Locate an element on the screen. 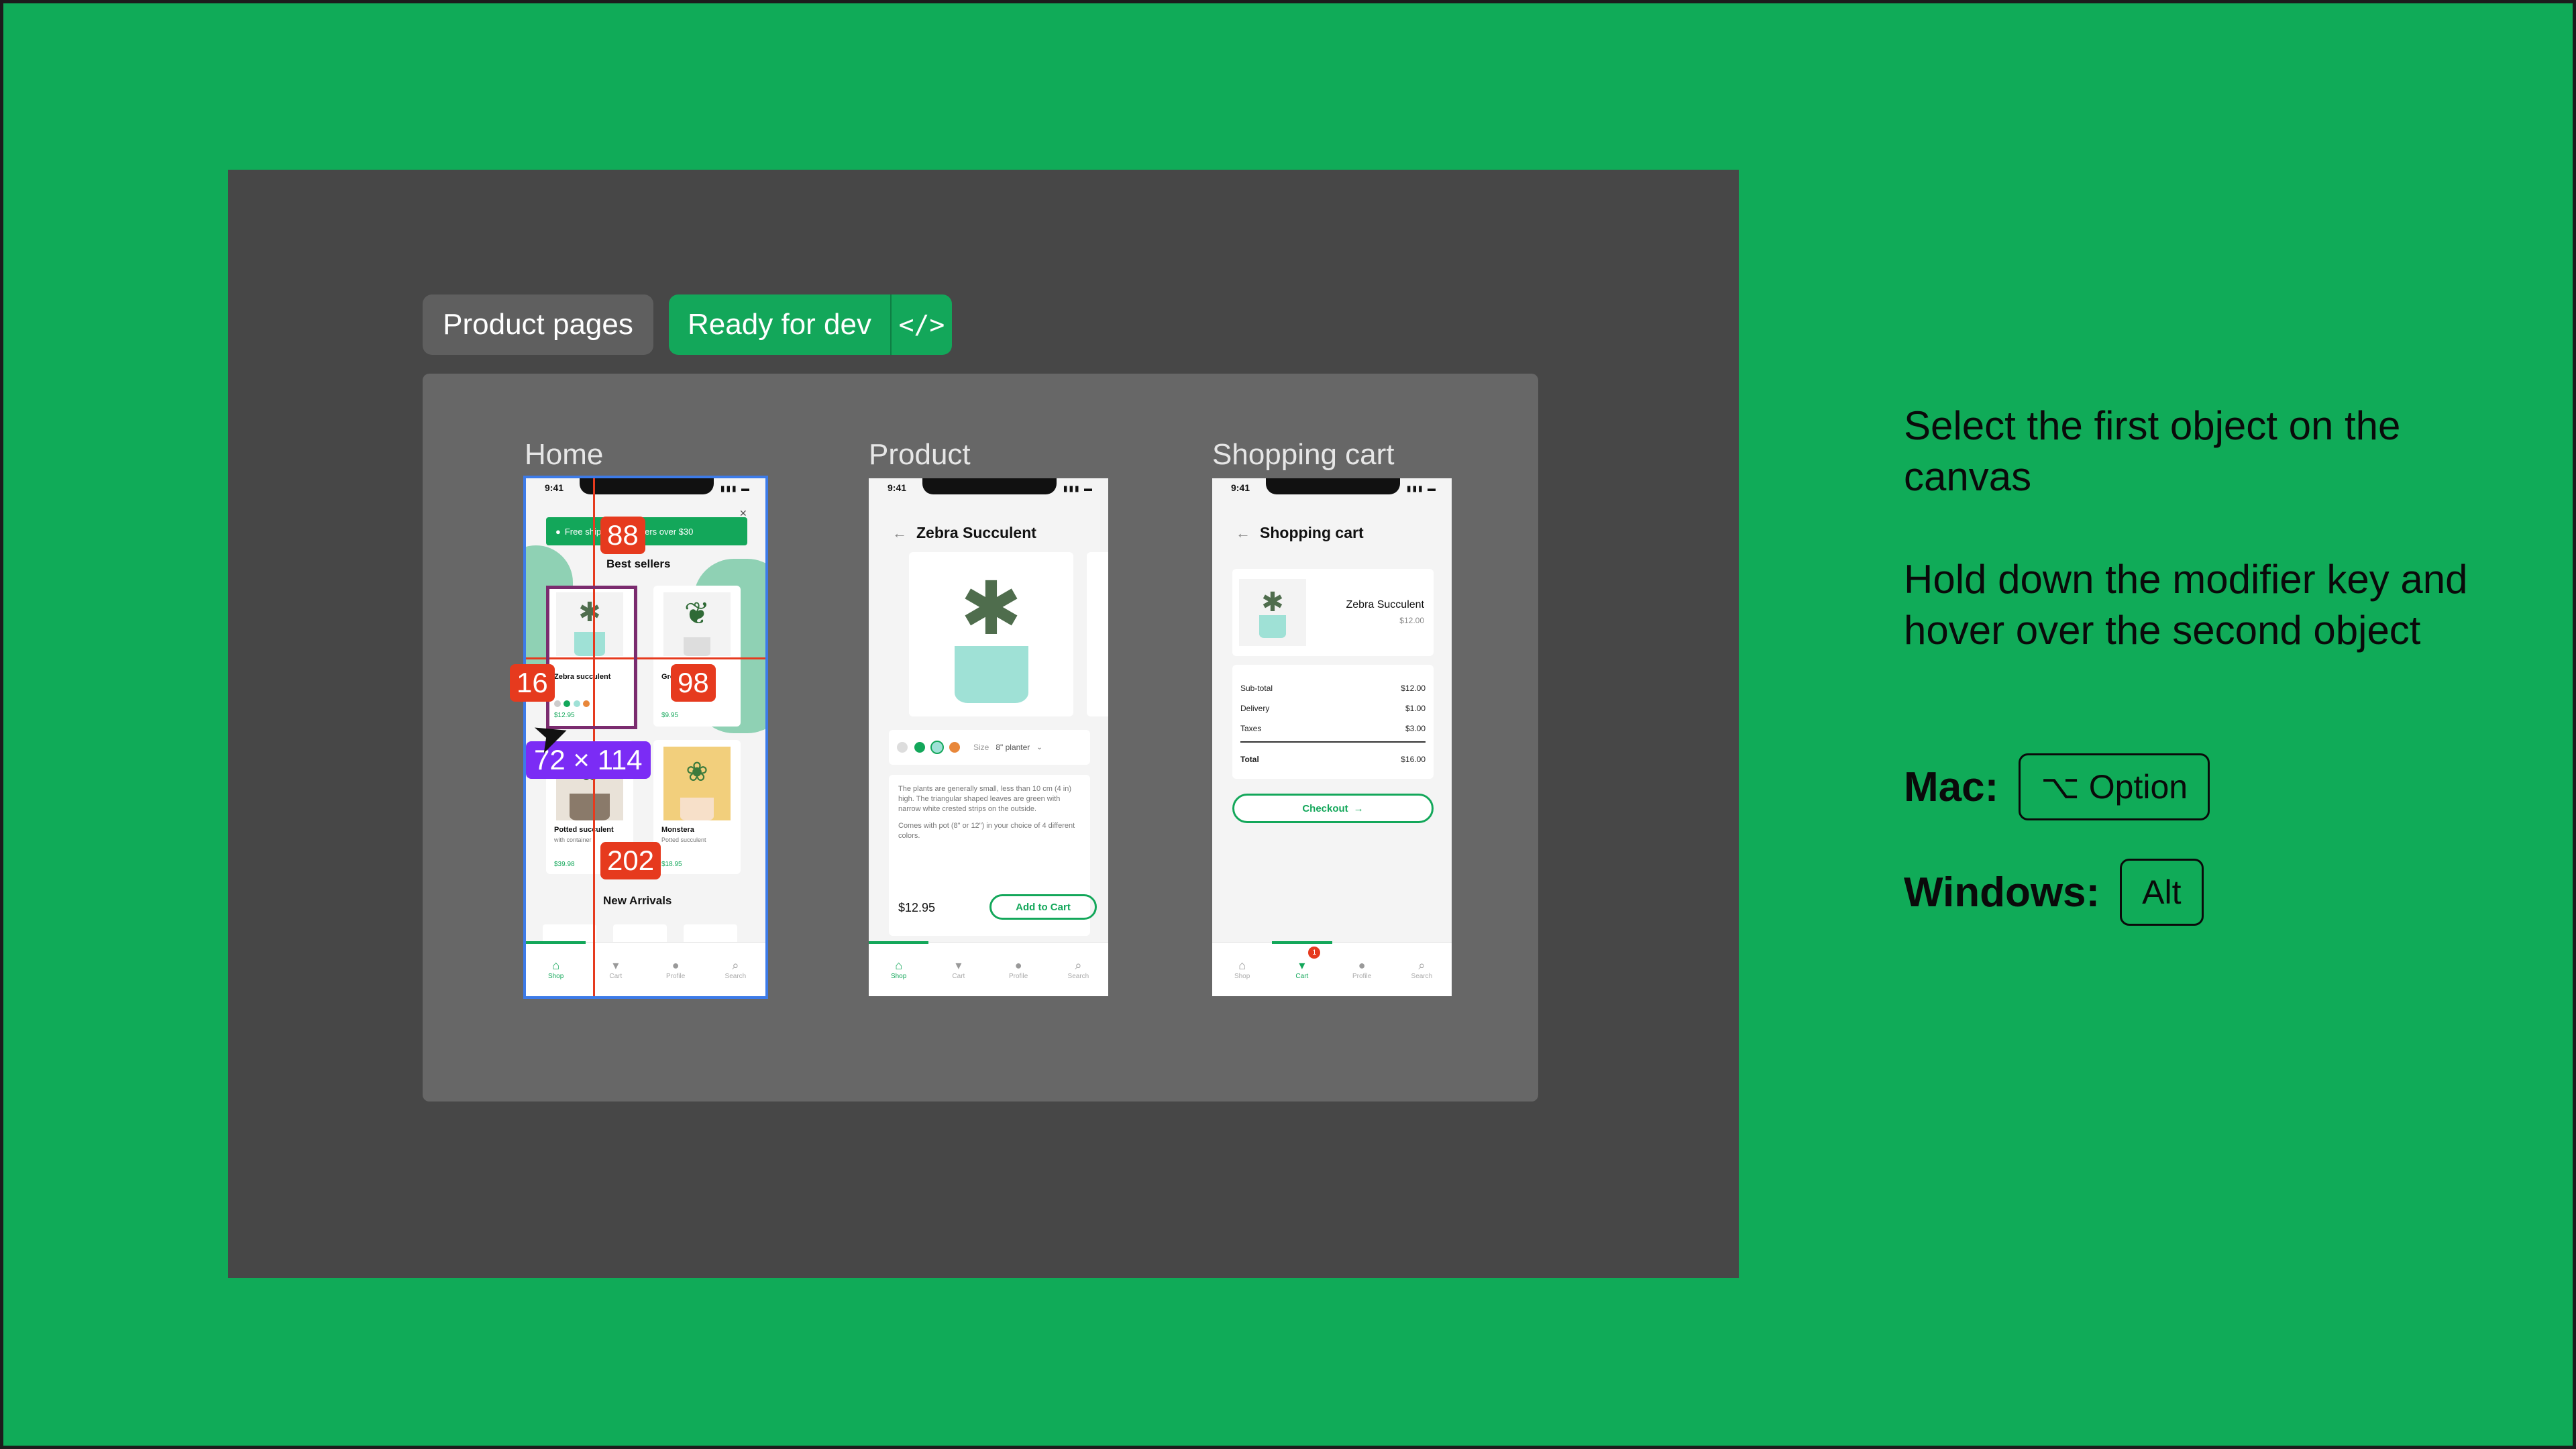 The width and height of the screenshot is (2576, 1449). checkout-button: Checkout → is located at coordinates (1333, 808).